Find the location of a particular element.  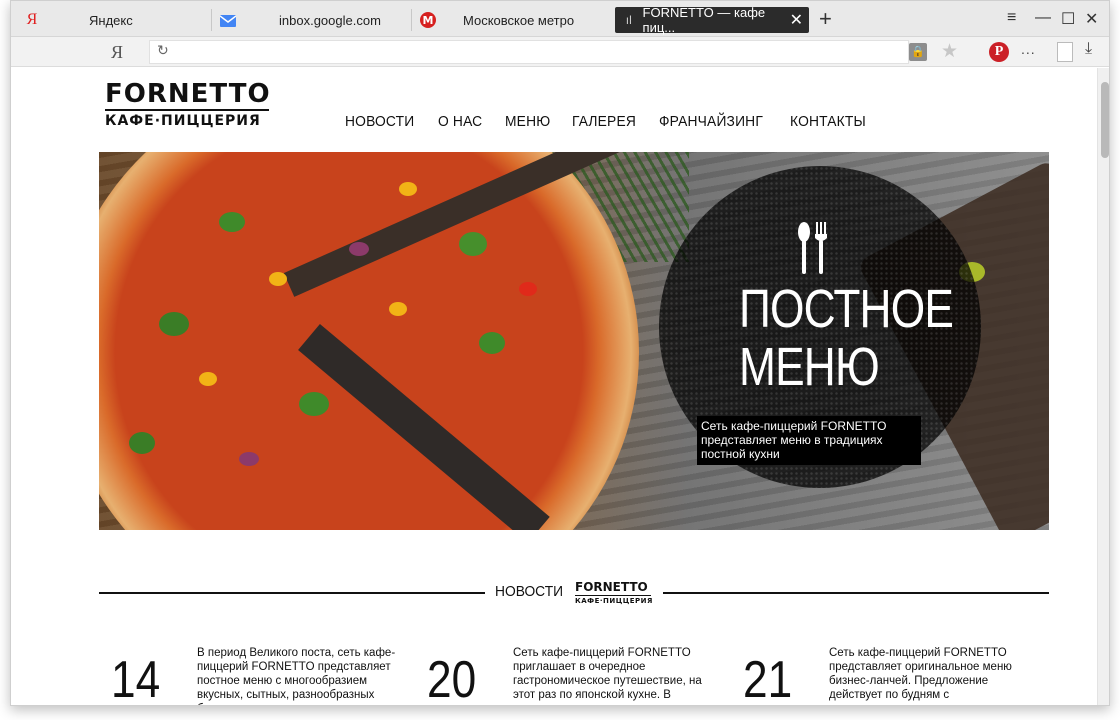

lock-icon: 🔒 is located at coordinates (918, 52).